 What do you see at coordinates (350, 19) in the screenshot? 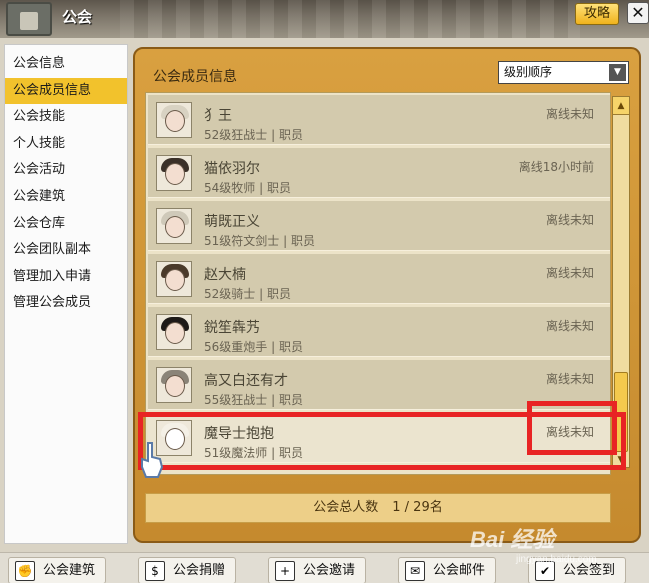
I see `titlebar-background` at bounding box center [350, 19].